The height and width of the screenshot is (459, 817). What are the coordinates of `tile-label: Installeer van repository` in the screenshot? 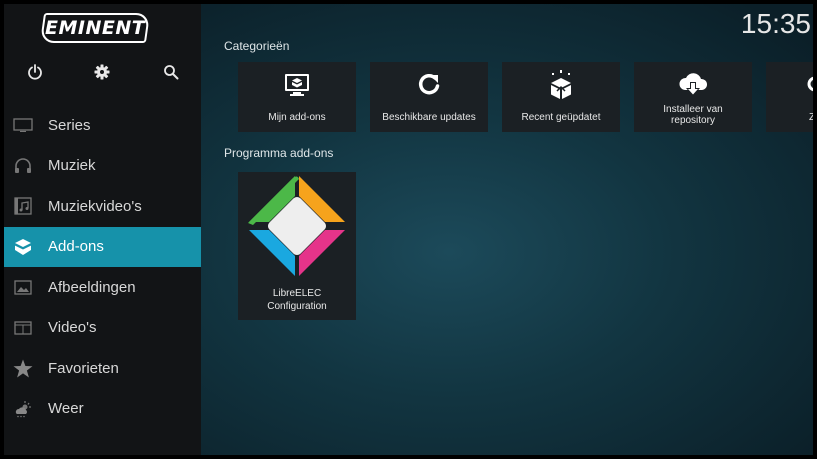 It's located at (693, 115).